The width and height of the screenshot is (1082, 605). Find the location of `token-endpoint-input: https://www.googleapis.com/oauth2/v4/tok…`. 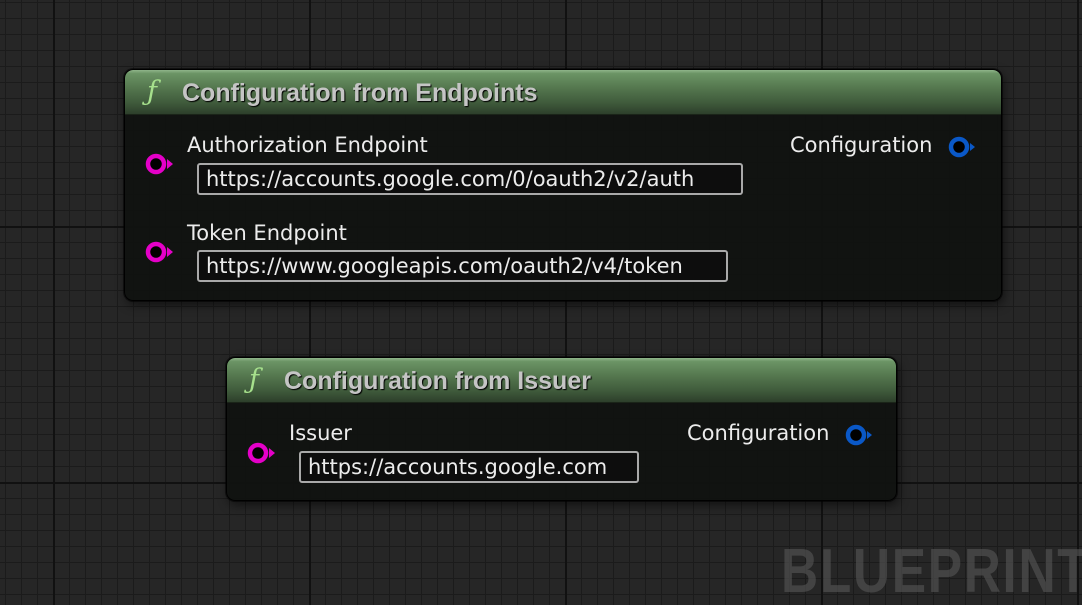

token-endpoint-input: https://www.googleapis.com/oauth2/v4/tok… is located at coordinates (462, 266).